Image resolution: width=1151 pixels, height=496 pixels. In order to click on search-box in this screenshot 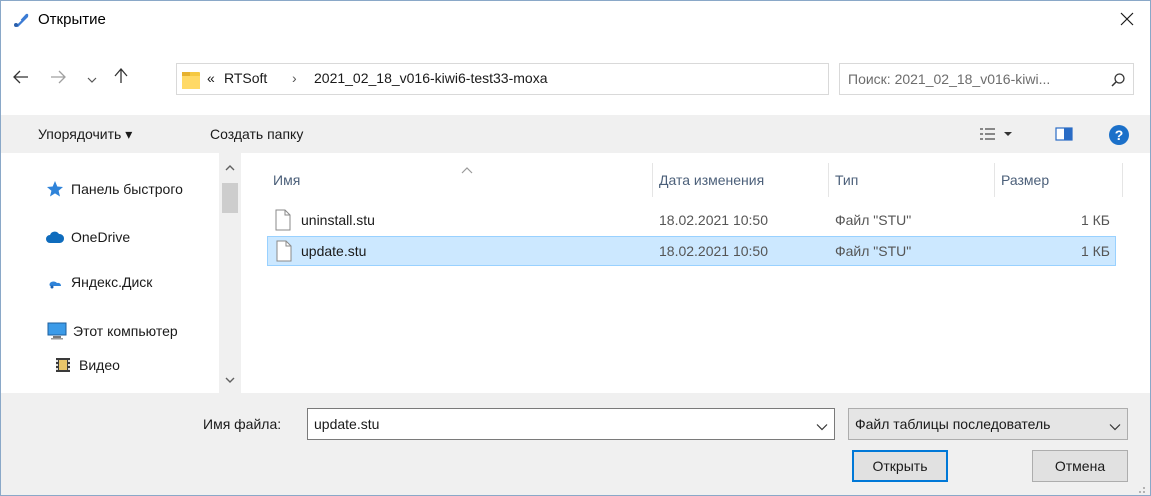, I will do `click(986, 79)`.